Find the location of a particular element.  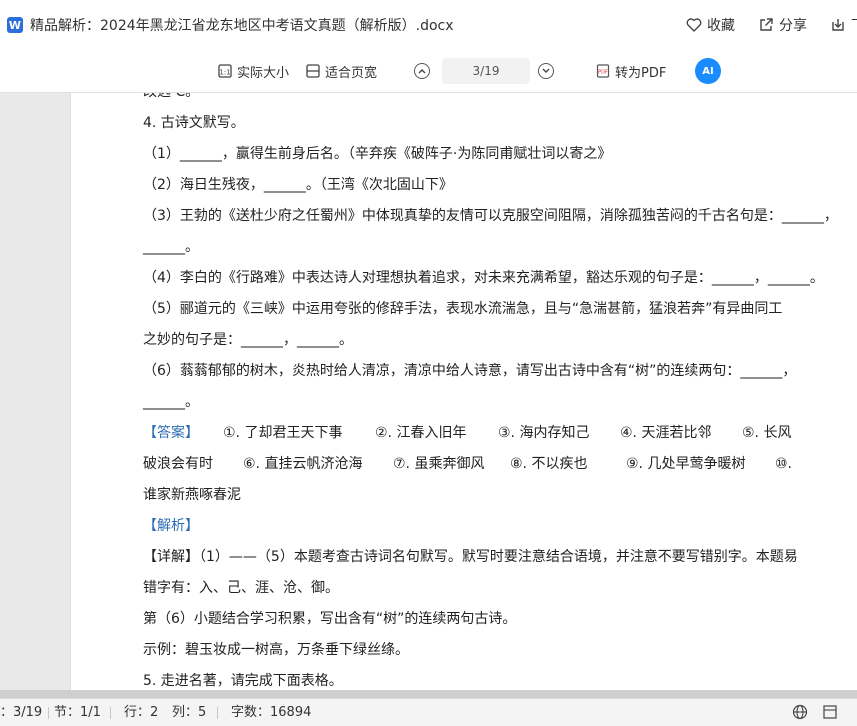

download-button: 下 is located at coordinates (843, 25).